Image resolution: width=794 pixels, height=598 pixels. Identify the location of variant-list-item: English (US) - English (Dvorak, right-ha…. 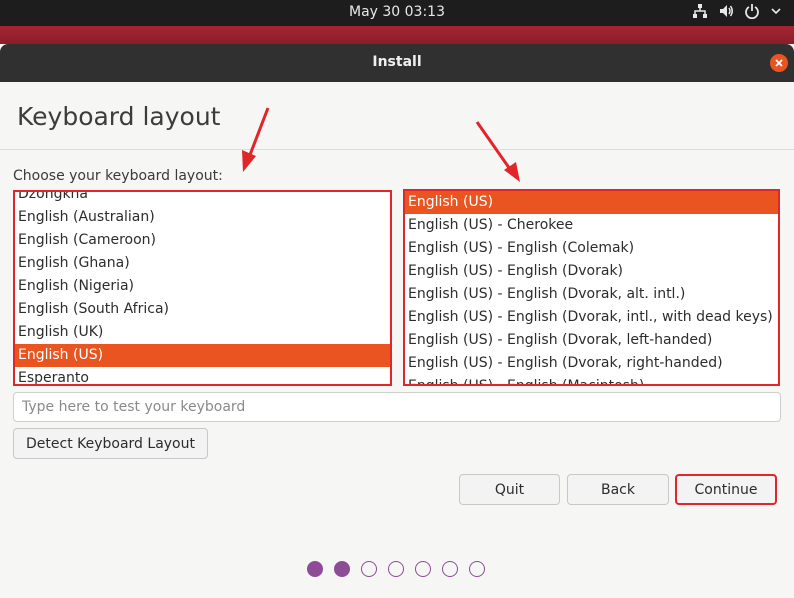
(591, 363).